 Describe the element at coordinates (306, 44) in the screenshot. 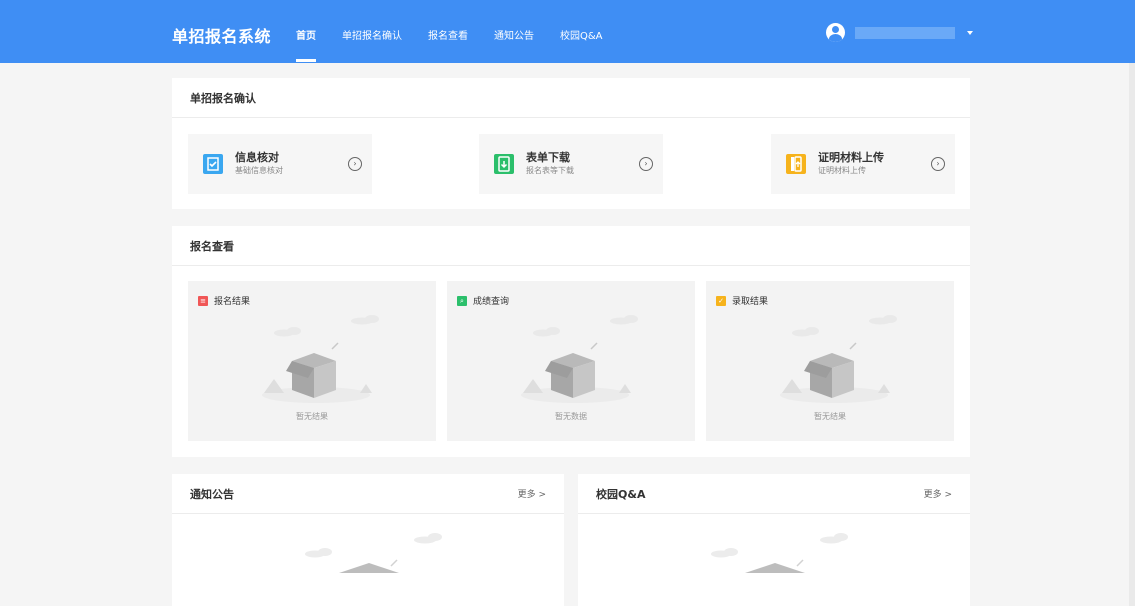

I see `nav-home: 首页` at that location.